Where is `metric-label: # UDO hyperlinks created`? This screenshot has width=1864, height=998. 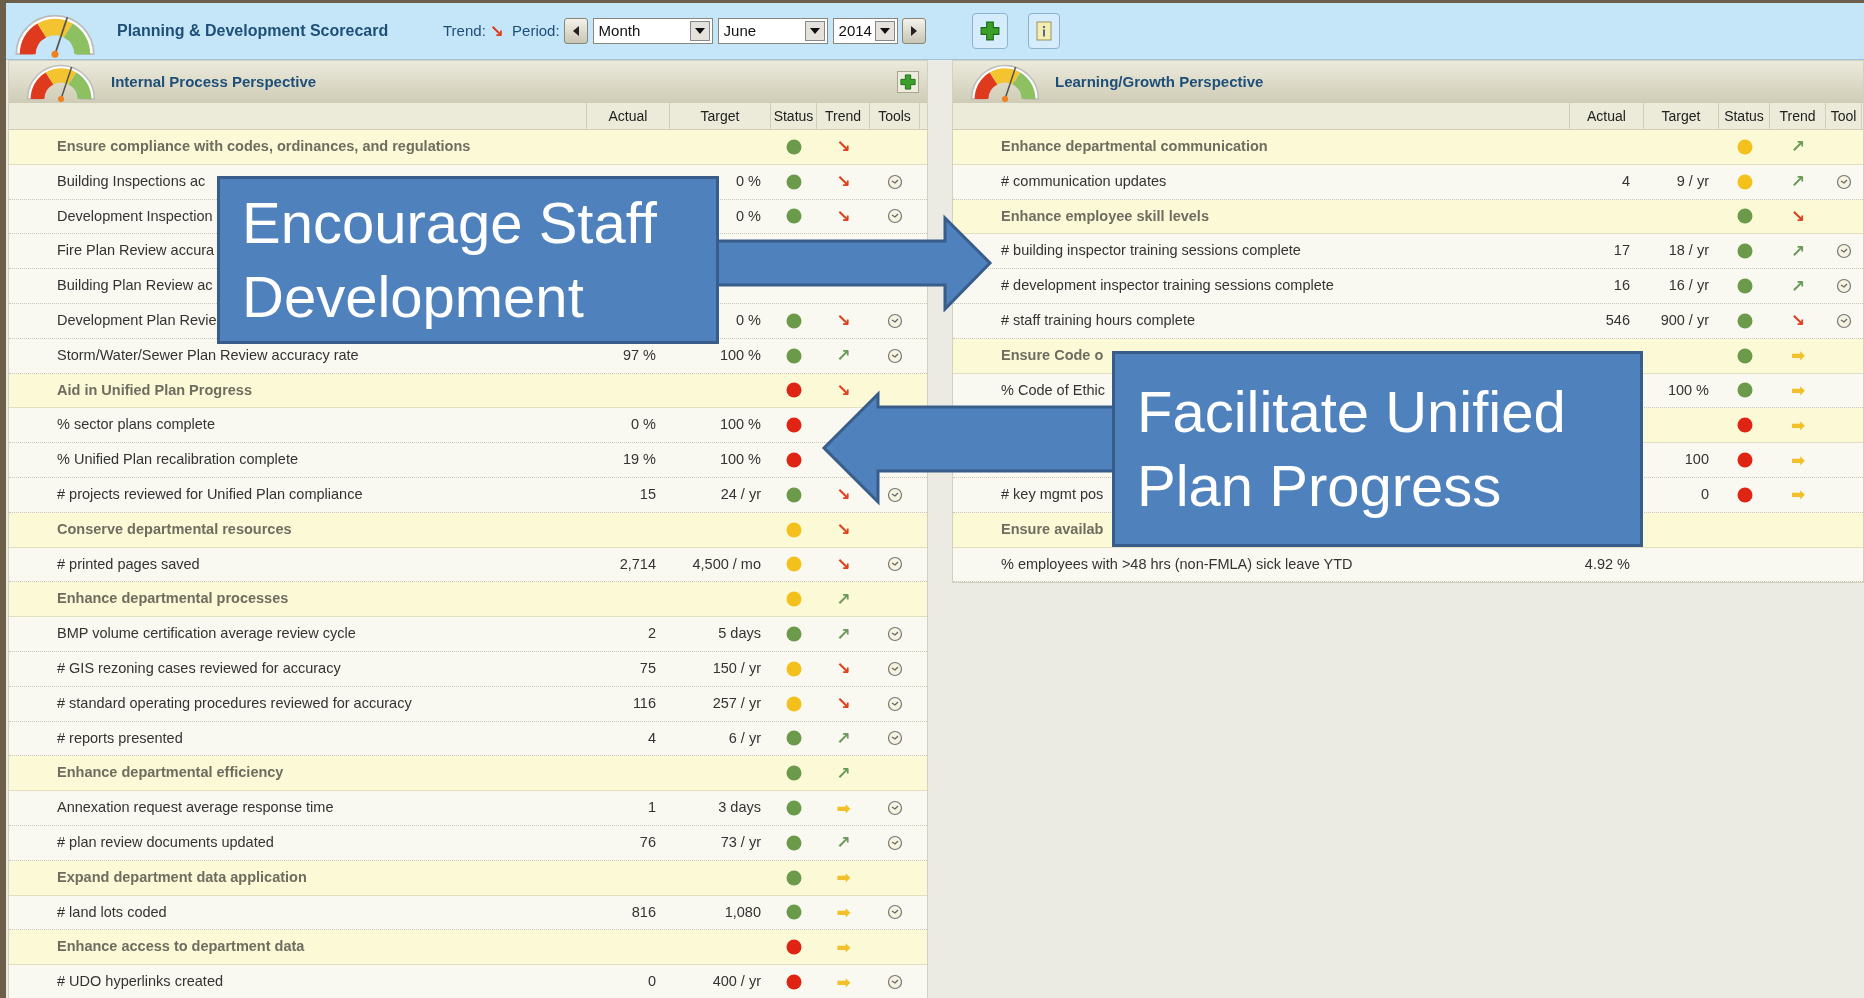 metric-label: # UDO hyperlinks created is located at coordinates (140, 982).